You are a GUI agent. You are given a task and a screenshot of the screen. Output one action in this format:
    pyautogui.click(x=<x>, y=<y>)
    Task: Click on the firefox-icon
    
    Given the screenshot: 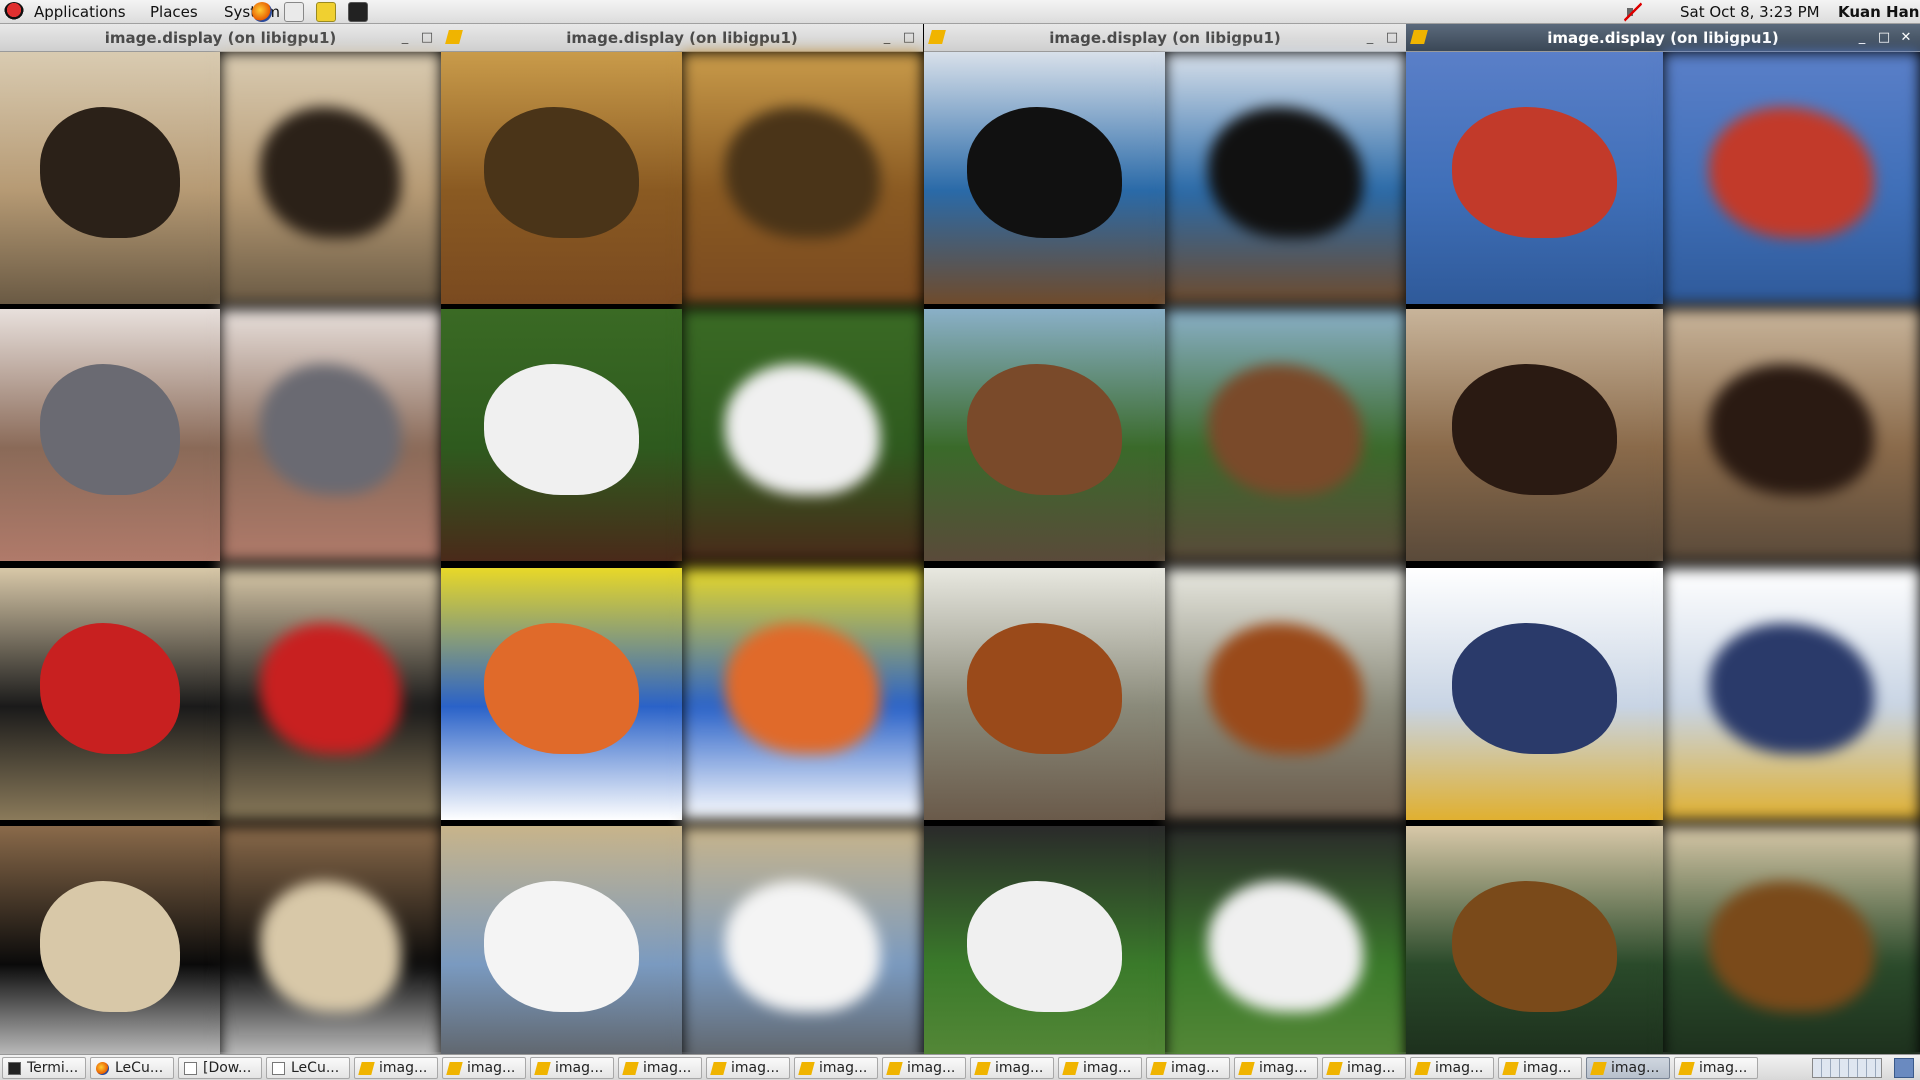 What is the action you would take?
    pyautogui.click(x=262, y=12)
    